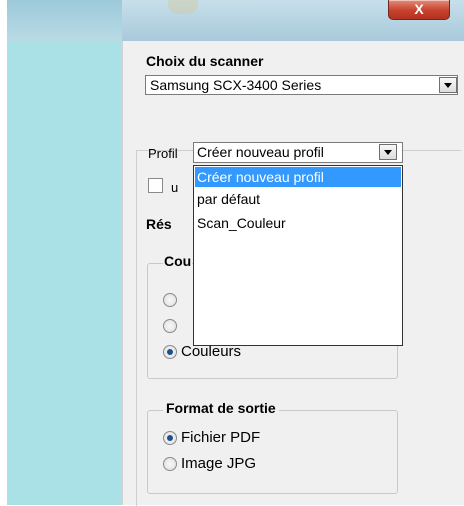  I want to click on profile-option-create: Créer nouveau profil, so click(298, 177).